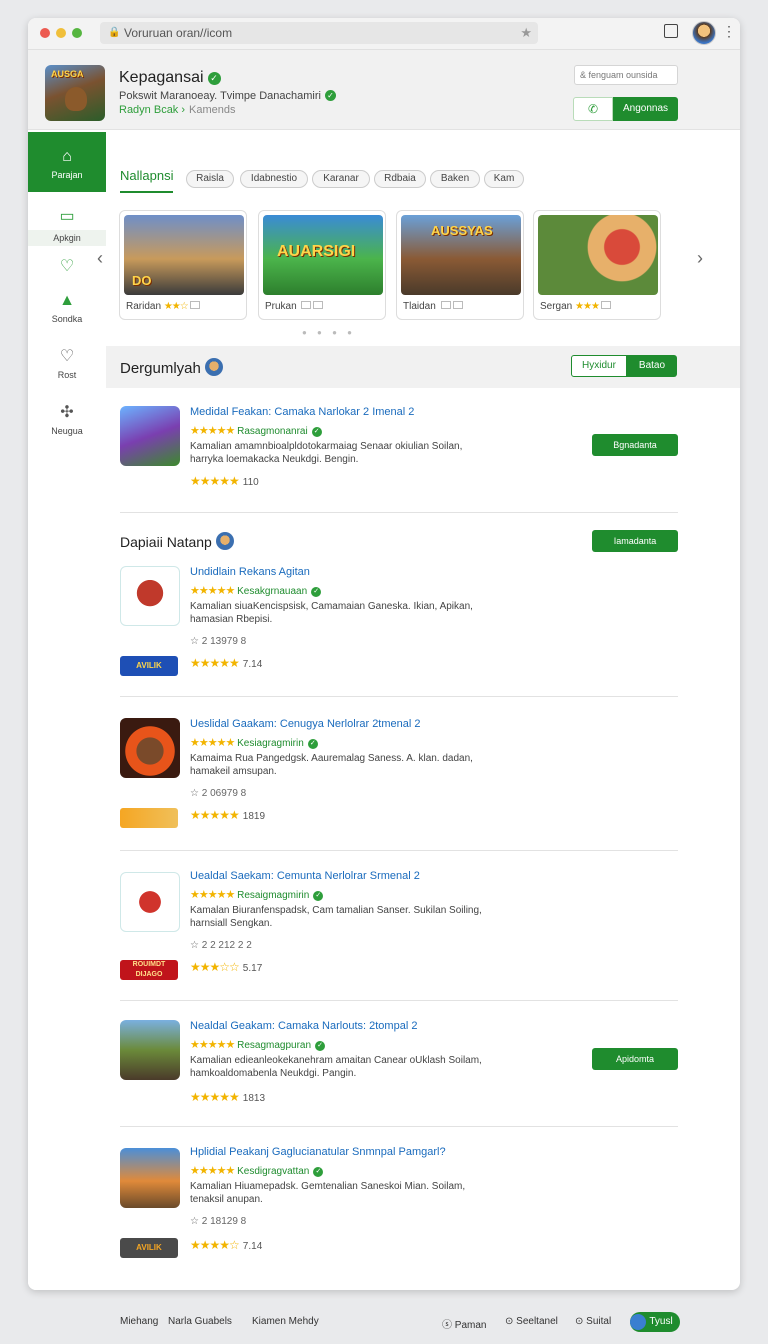 The image size is (768, 1344). Describe the element at coordinates (139, 1321) in the screenshot. I see `footer-link: Miehang` at that location.